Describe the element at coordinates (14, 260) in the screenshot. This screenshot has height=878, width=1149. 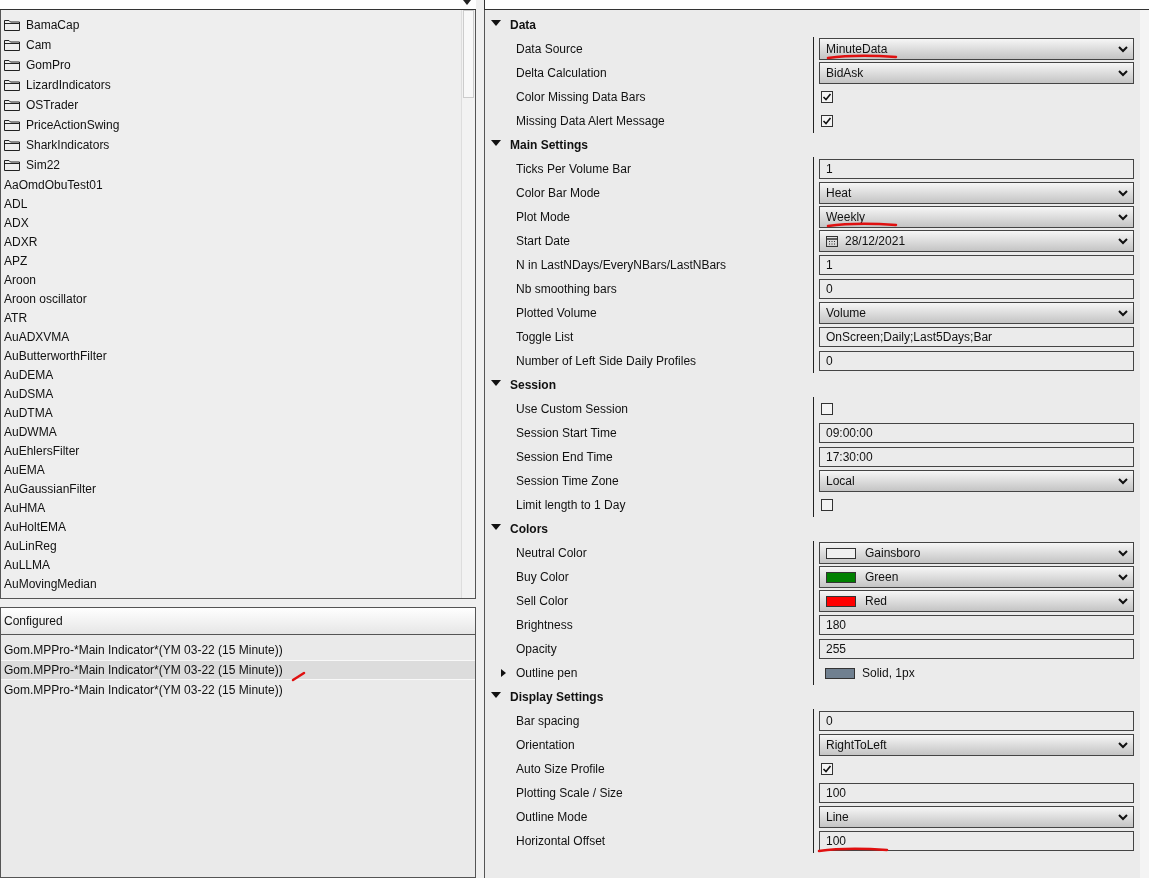
I see `indicator-item: APZ` at that location.